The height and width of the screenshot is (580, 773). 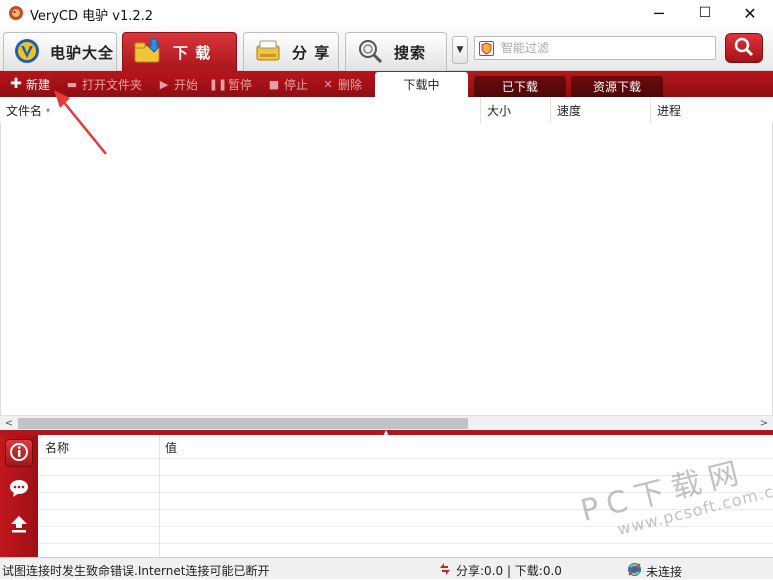 I want to click on smart-filter-input, so click(x=604, y=48).